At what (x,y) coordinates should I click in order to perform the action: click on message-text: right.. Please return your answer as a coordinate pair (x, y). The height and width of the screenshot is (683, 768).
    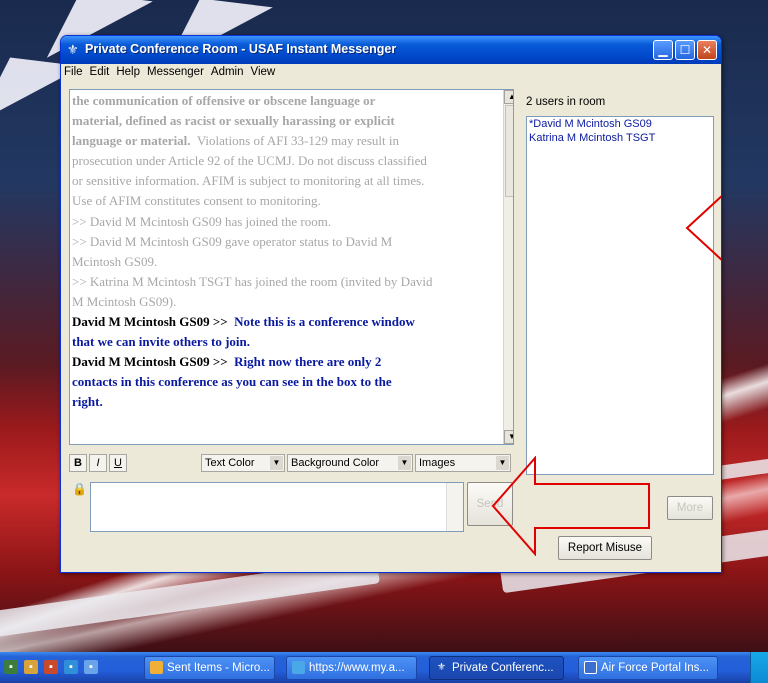
    Looking at the image, I should click on (87, 402).